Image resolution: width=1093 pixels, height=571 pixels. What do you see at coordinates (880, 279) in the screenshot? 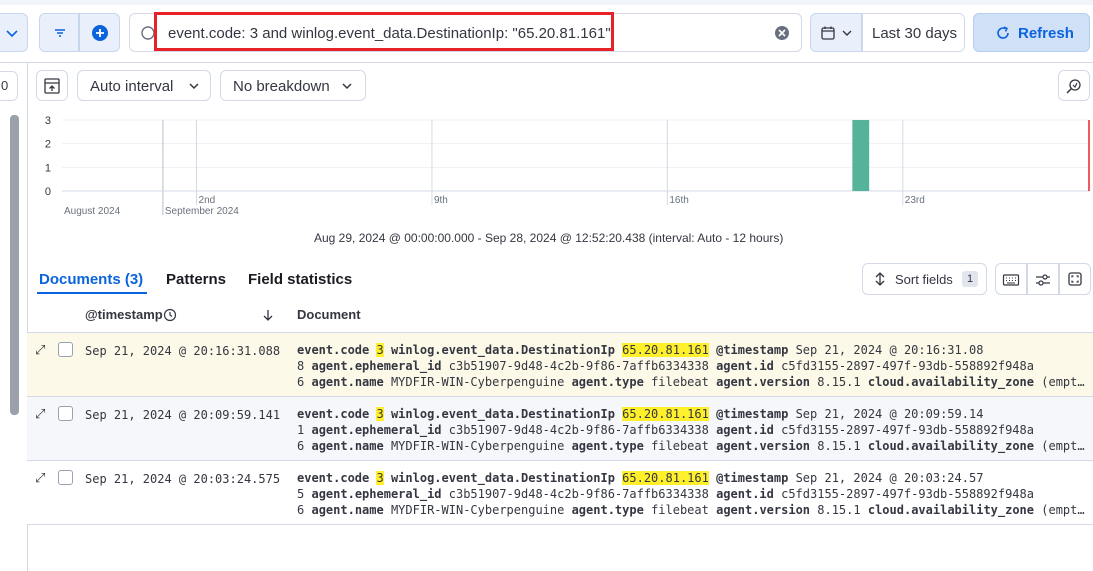
I see `sort-icon` at bounding box center [880, 279].